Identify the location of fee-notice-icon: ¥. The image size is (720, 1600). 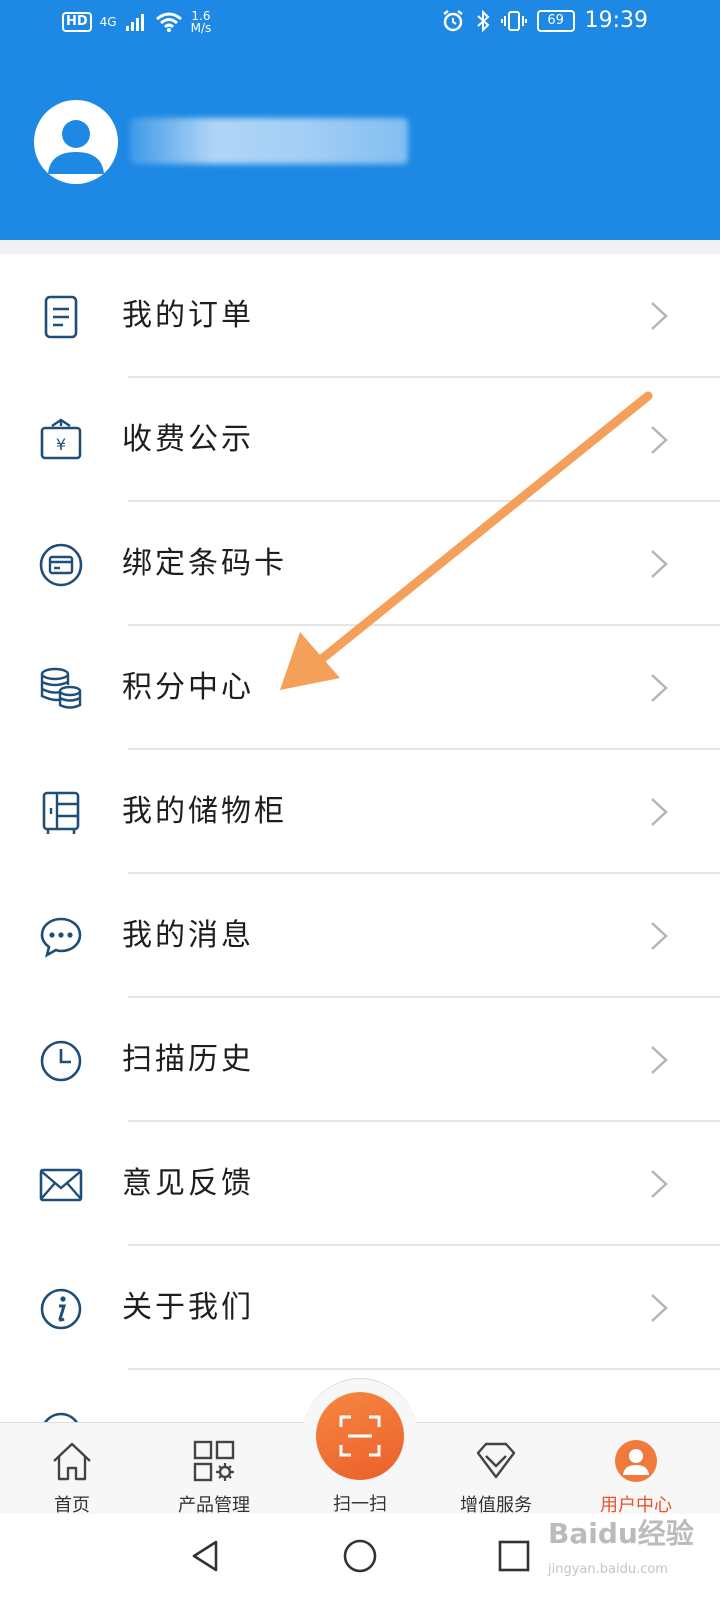
(61, 439).